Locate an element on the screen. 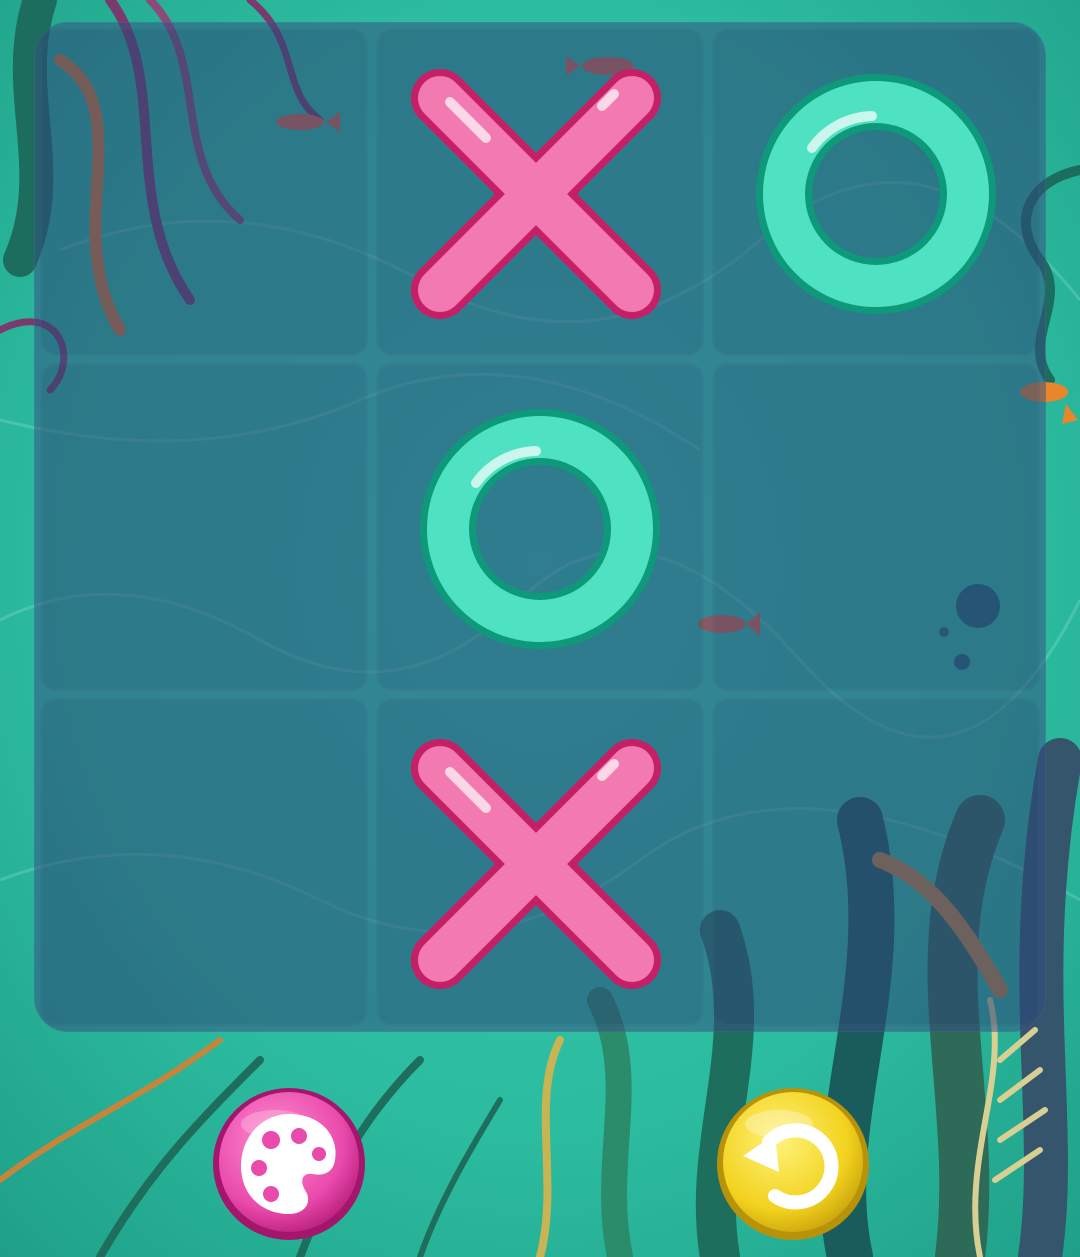 This screenshot has height=1257, width=1080. palette-icon is located at coordinates (289, 1164).